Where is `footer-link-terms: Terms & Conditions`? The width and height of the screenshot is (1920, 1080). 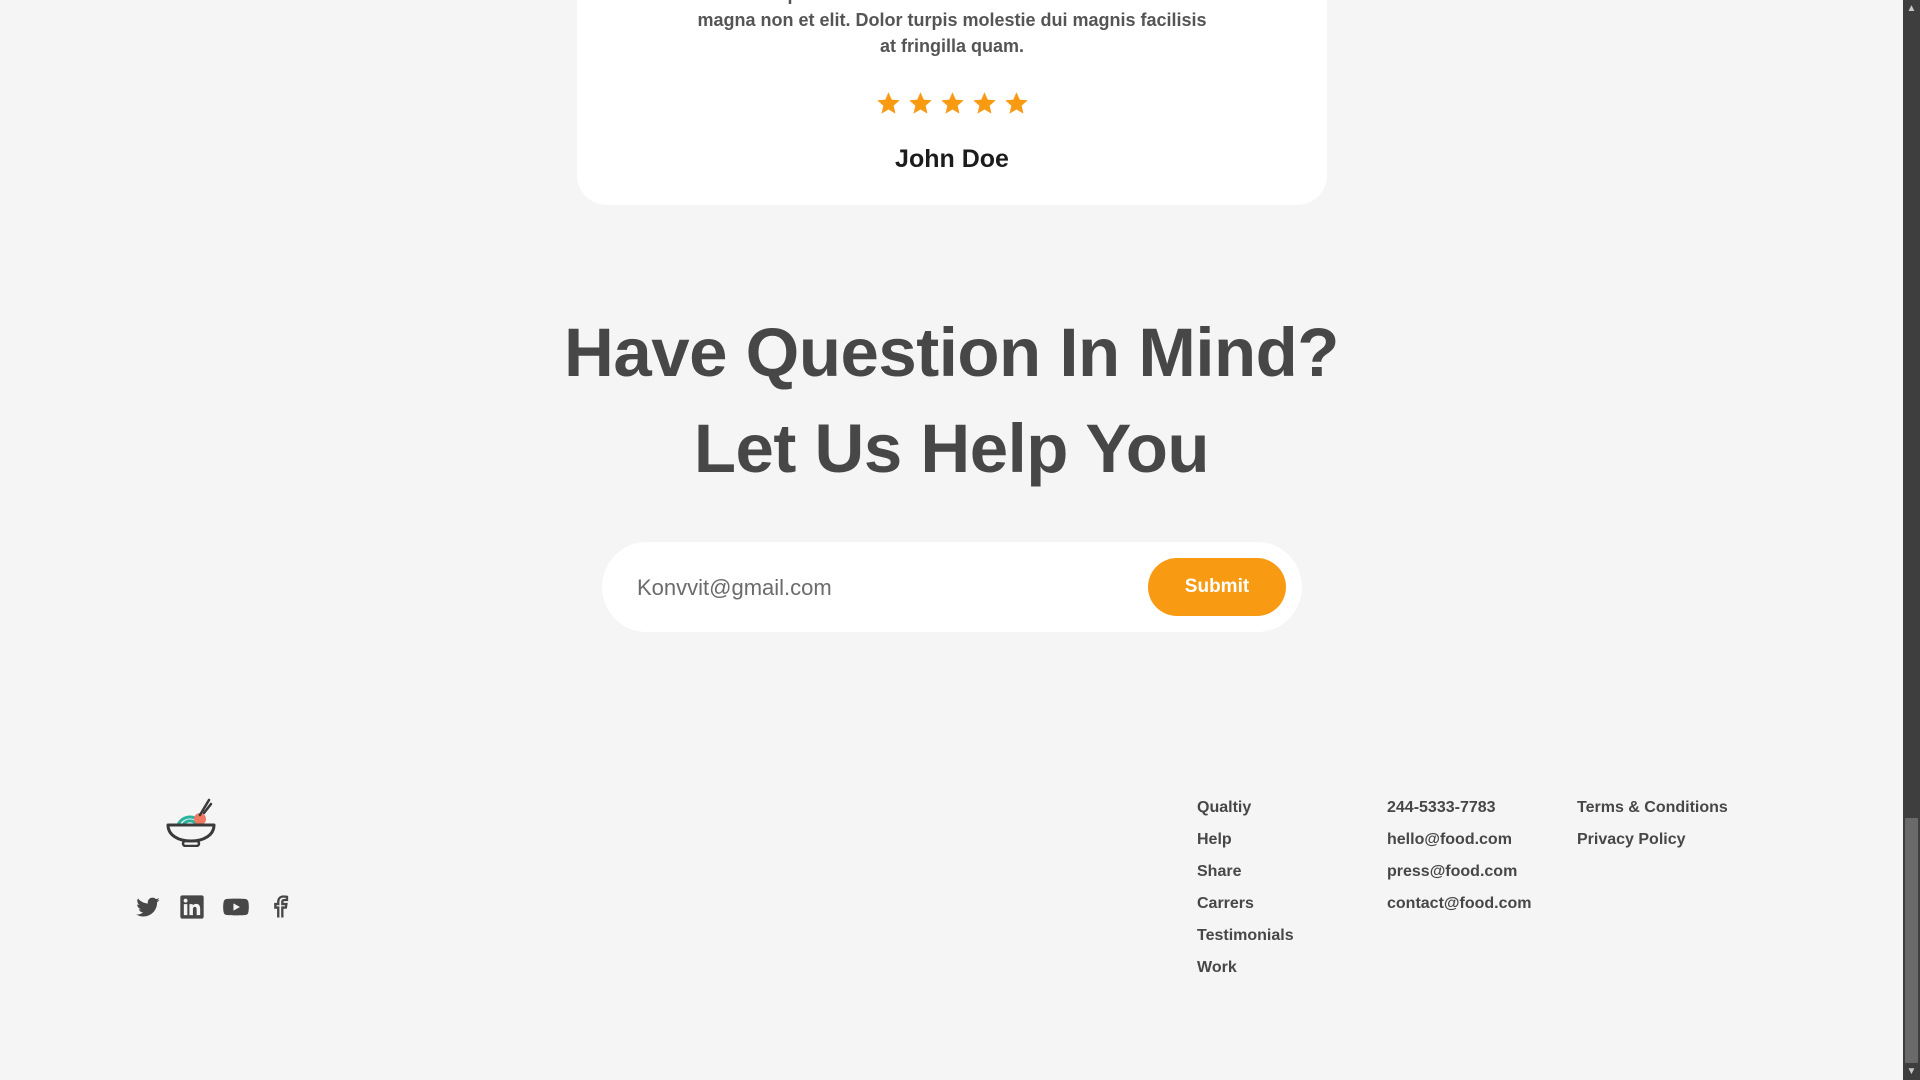
footer-link-terms: Terms & Conditions is located at coordinates (1652, 811).